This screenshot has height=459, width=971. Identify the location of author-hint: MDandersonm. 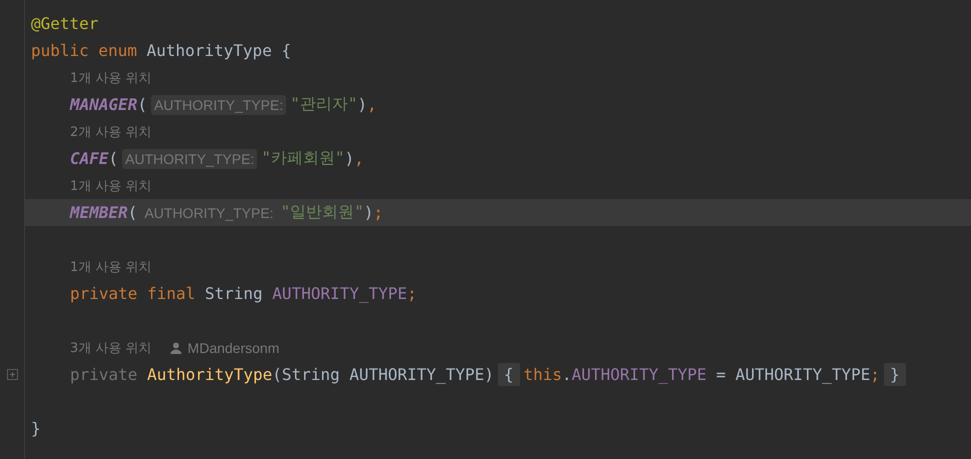
(234, 348).